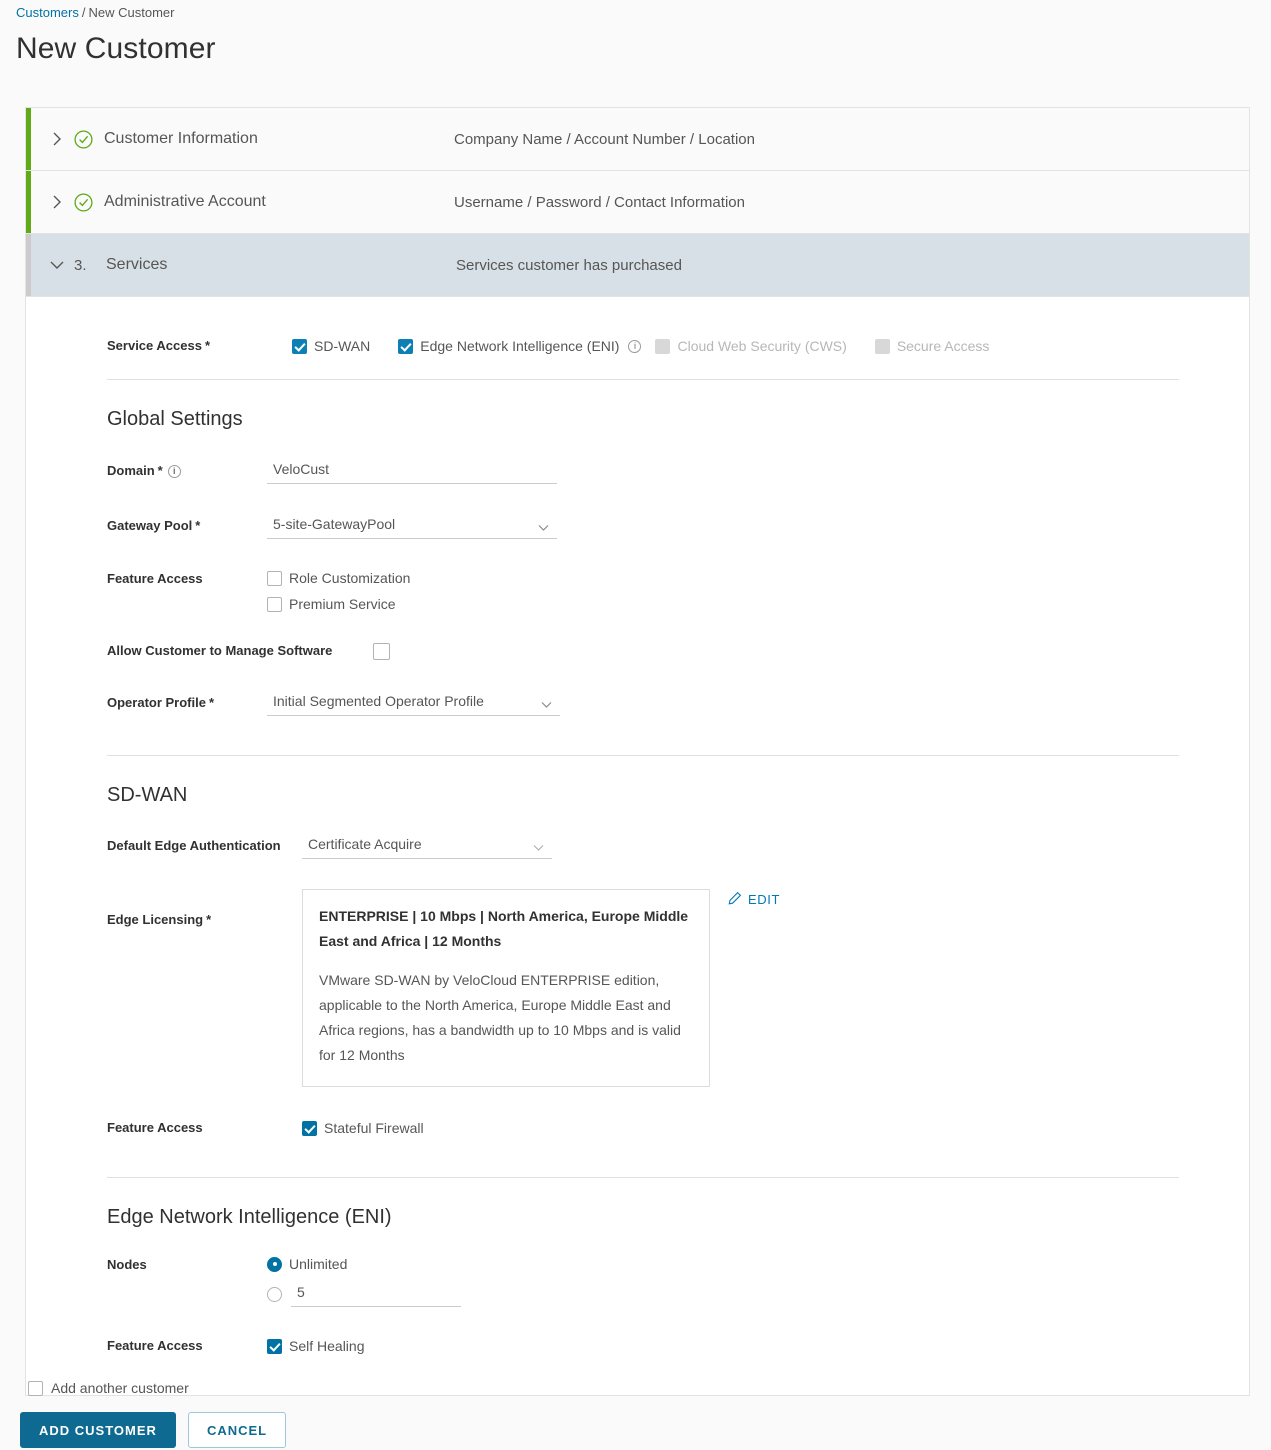 The image size is (1271, 1450). Describe the element at coordinates (194, 845) in the screenshot. I see `default-edge-auth-label: Default Edge Authentication` at that location.